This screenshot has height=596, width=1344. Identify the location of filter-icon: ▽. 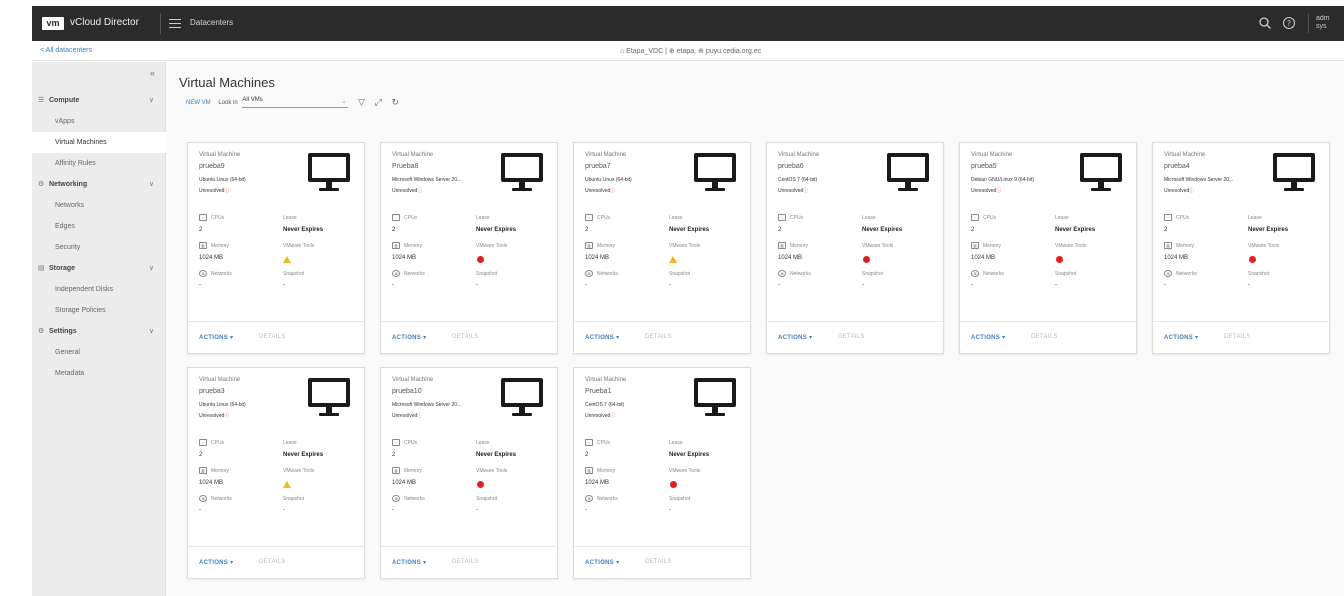
(361, 102).